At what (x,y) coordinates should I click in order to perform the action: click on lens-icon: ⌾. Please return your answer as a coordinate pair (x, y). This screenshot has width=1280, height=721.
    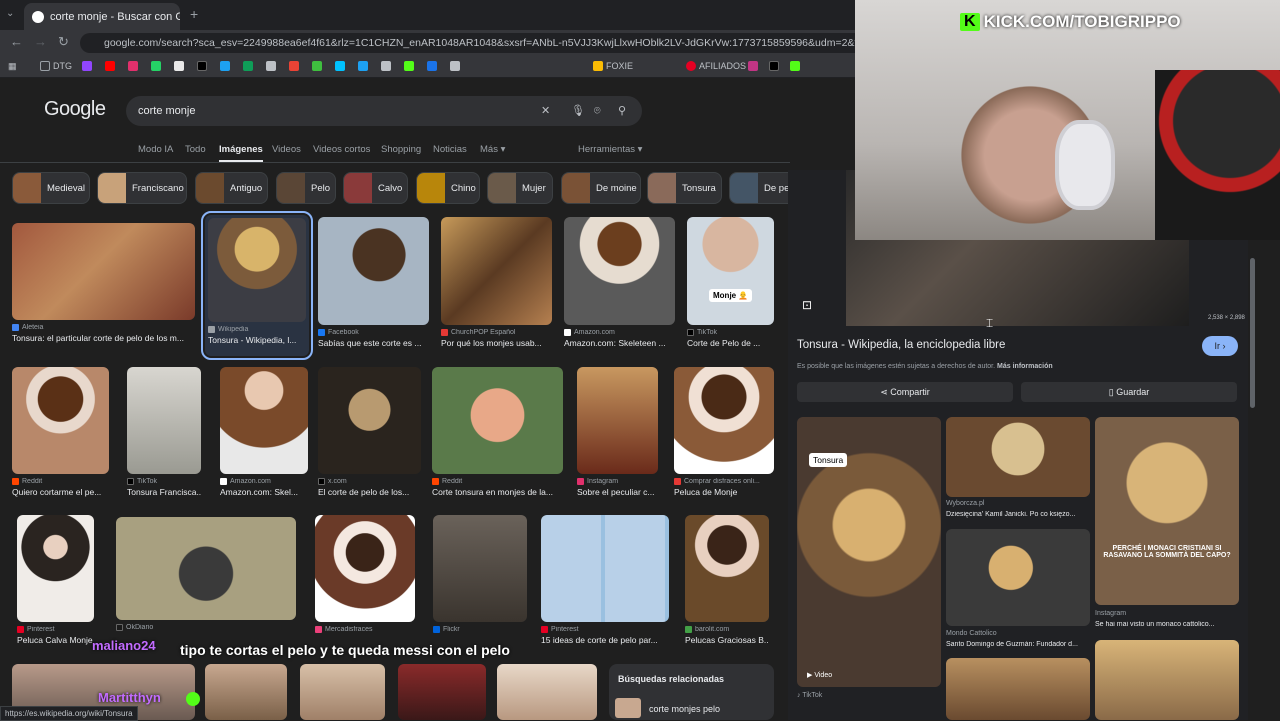
    Looking at the image, I should click on (597, 111).